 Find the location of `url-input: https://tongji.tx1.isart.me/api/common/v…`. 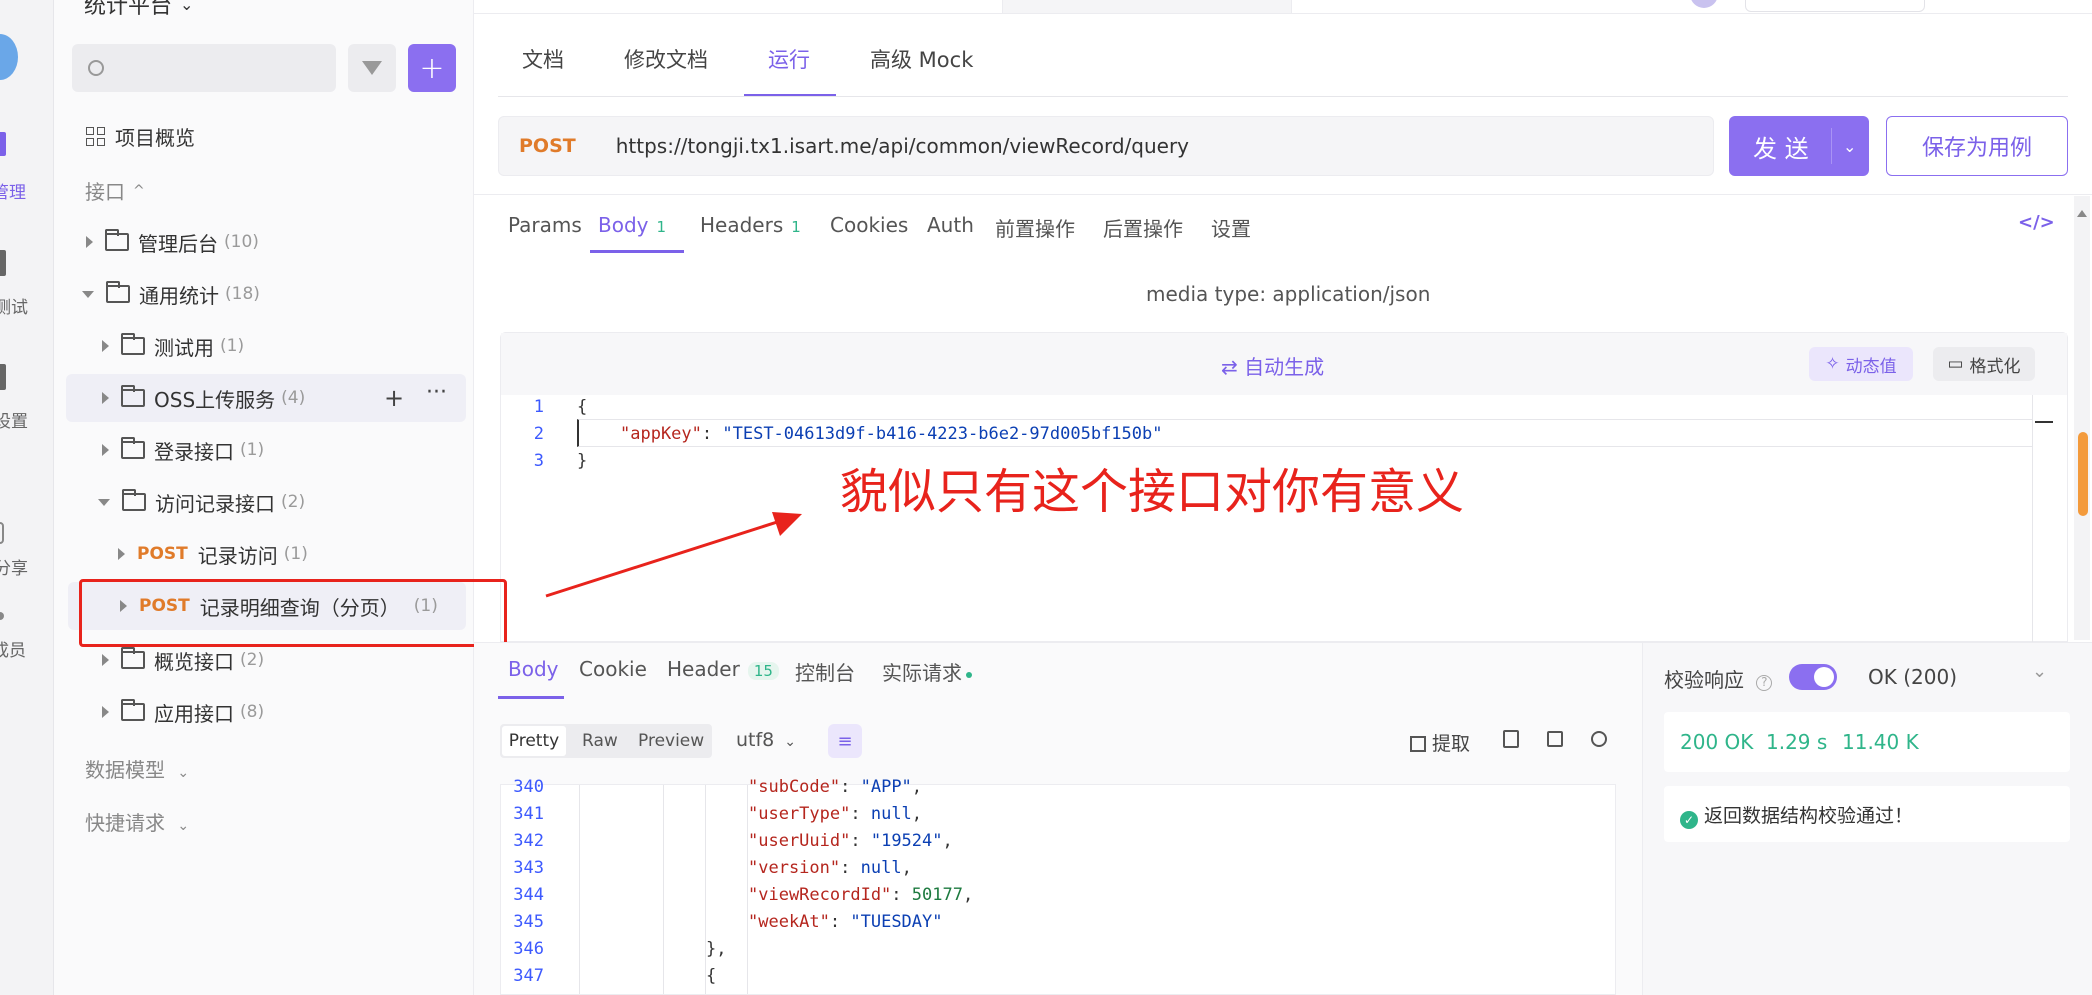

url-input: https://tongji.tx1.isart.me/api/common/v… is located at coordinates (902, 146).